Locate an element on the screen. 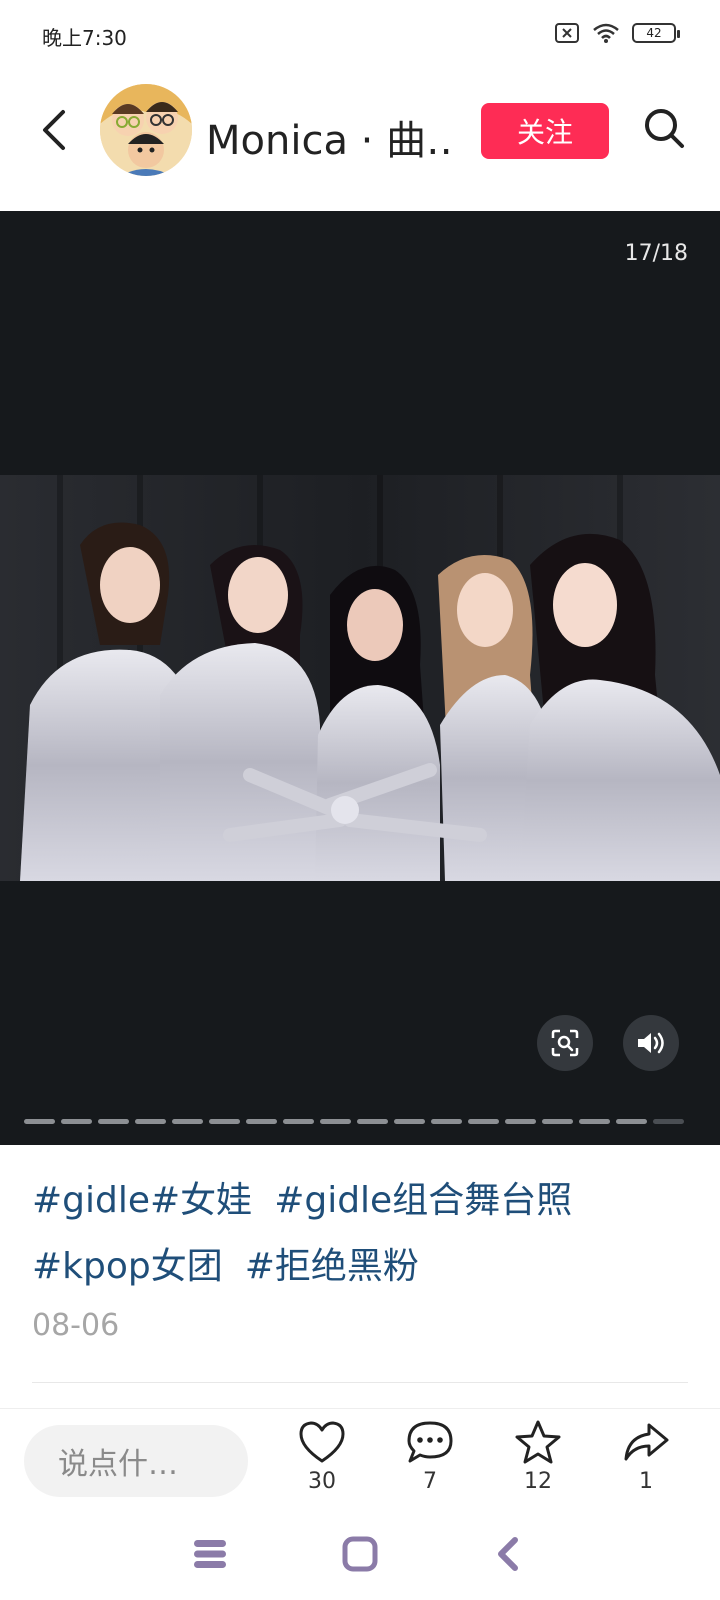 The width and height of the screenshot is (720, 1600). back-button is located at coordinates (54, 130).